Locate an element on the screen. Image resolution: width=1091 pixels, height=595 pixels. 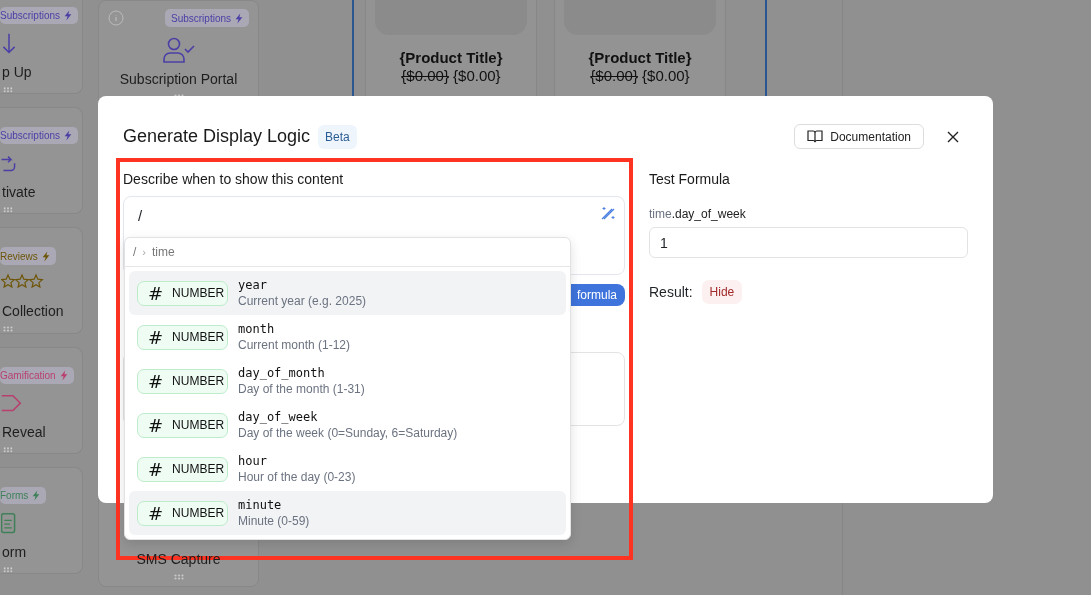
variable-name: minute is located at coordinates (260, 505).